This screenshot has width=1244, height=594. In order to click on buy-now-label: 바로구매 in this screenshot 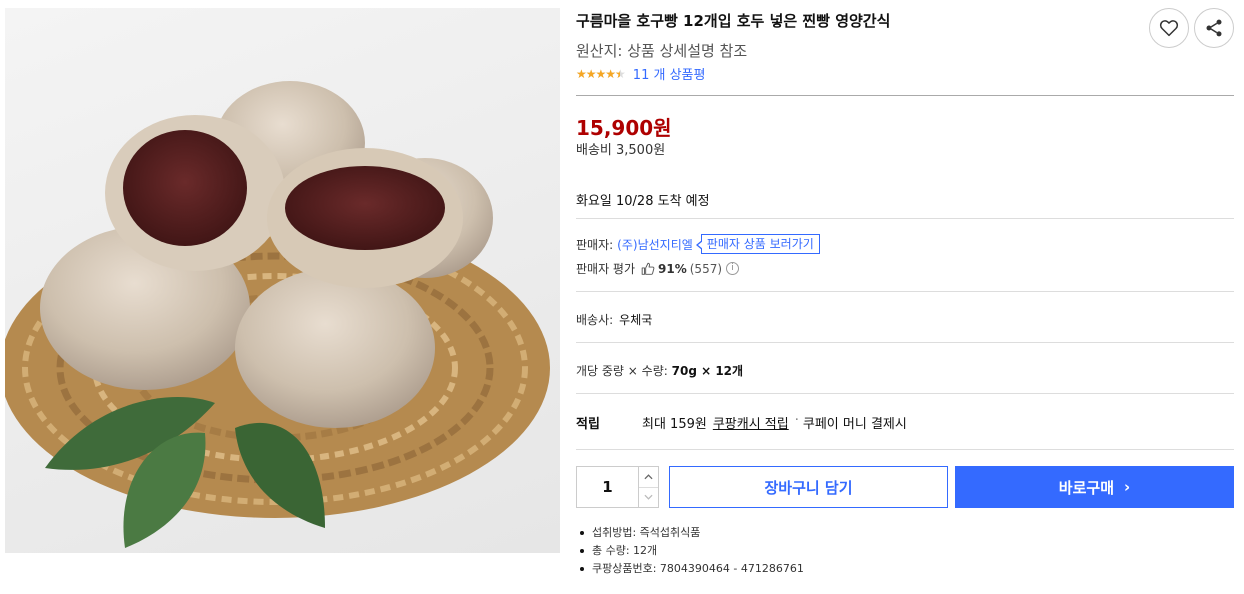, I will do `click(1086, 487)`.